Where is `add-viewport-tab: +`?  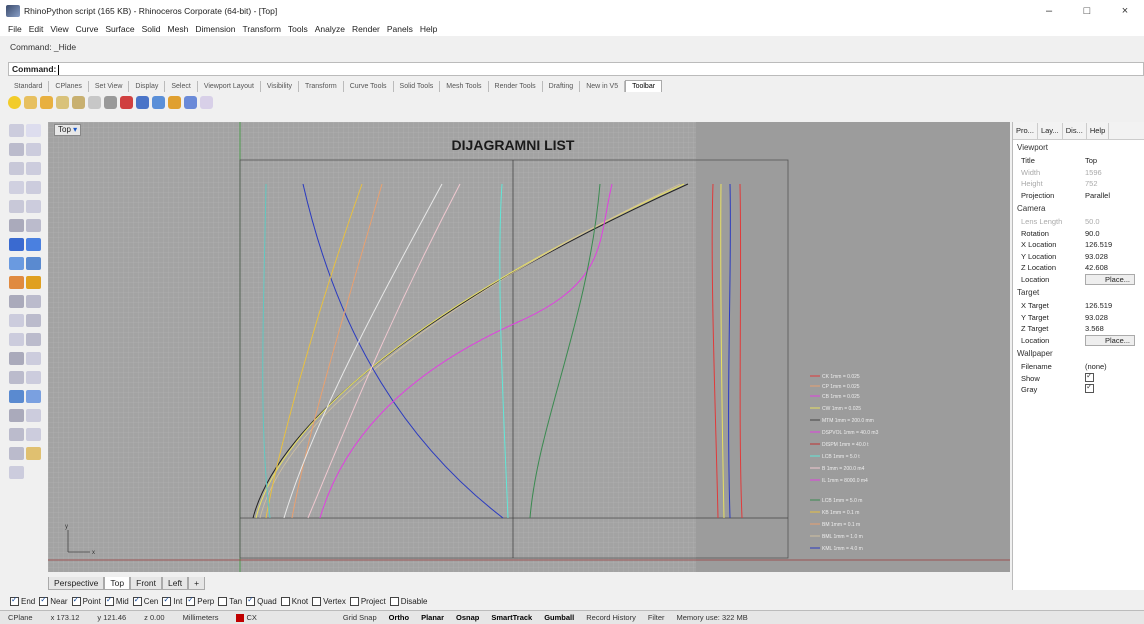 add-viewport-tab: + is located at coordinates (197, 583).